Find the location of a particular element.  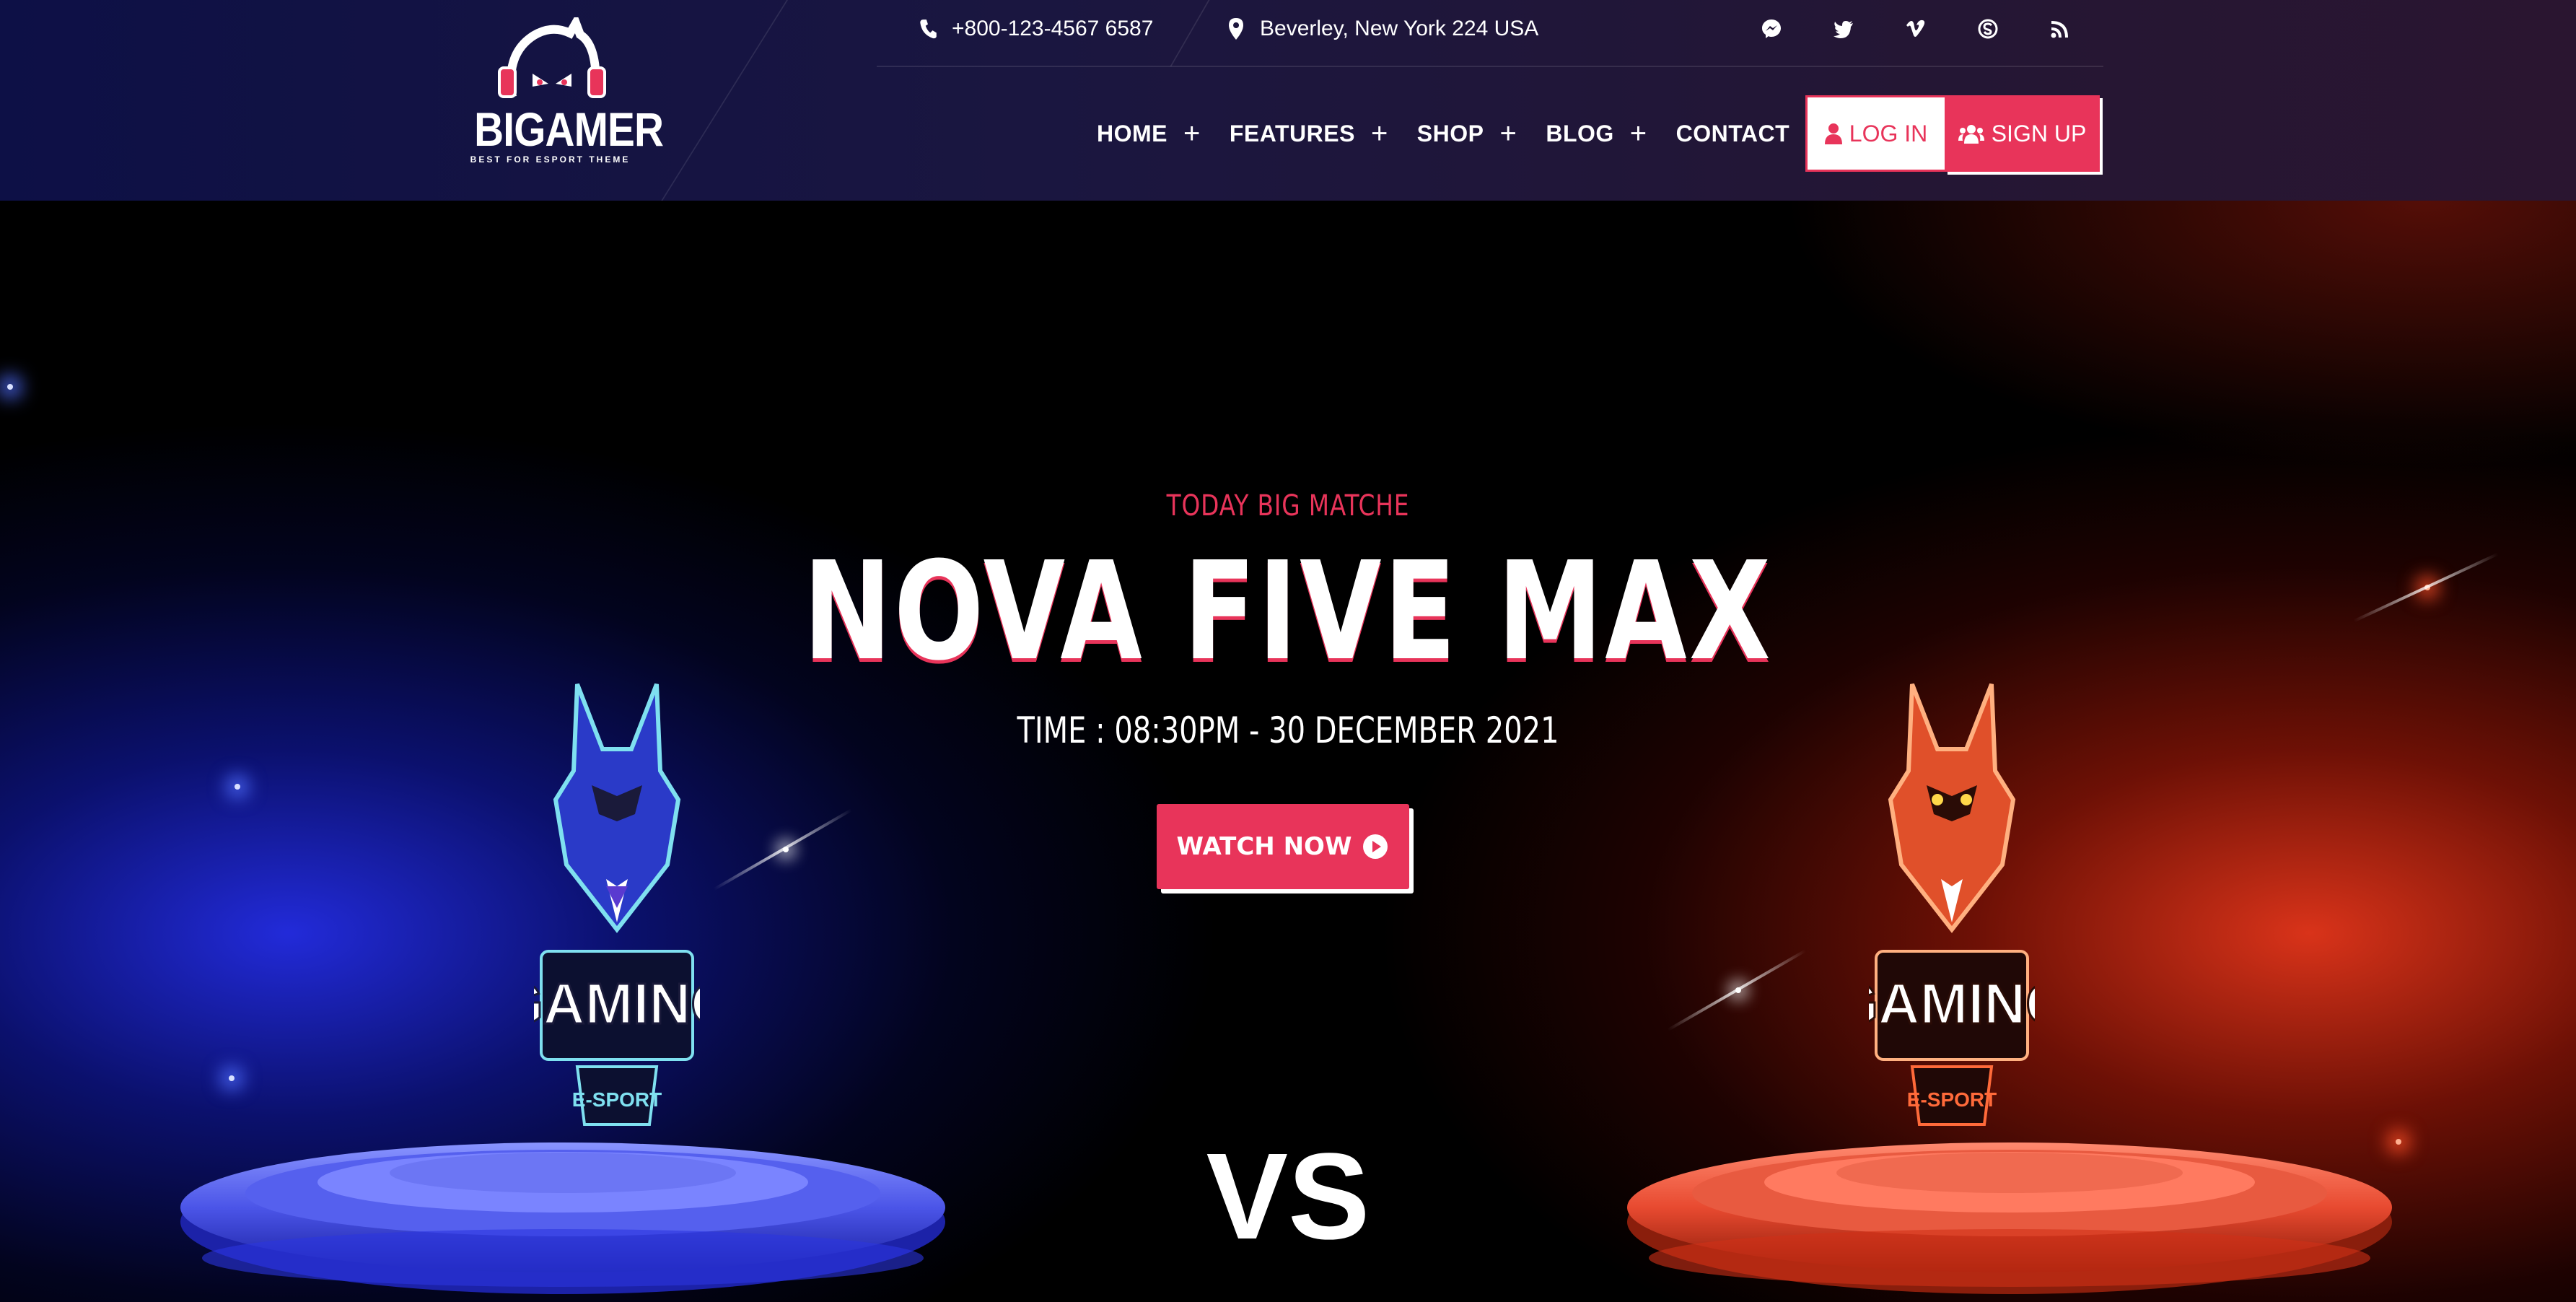

site-logo: BIGAMER BEST FOR ESPORT THEME is located at coordinates (563, 93).